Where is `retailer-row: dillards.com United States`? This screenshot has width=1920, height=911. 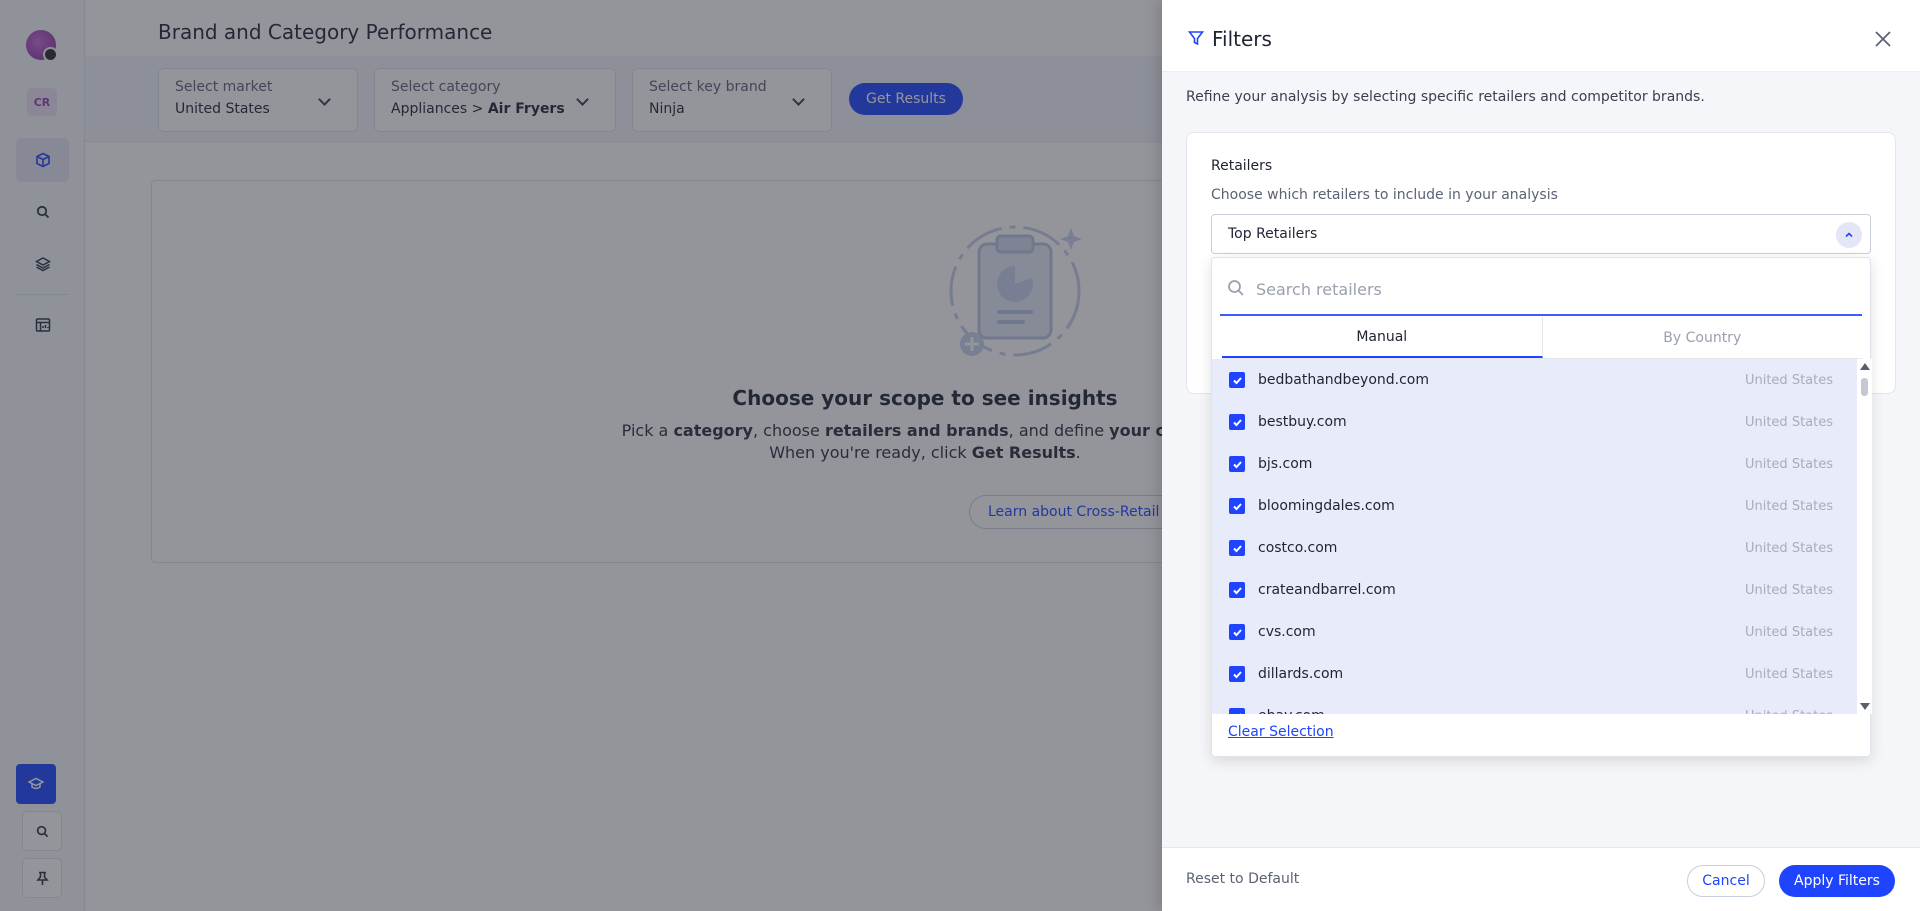 retailer-row: dillards.com United States is located at coordinates (1534, 674).